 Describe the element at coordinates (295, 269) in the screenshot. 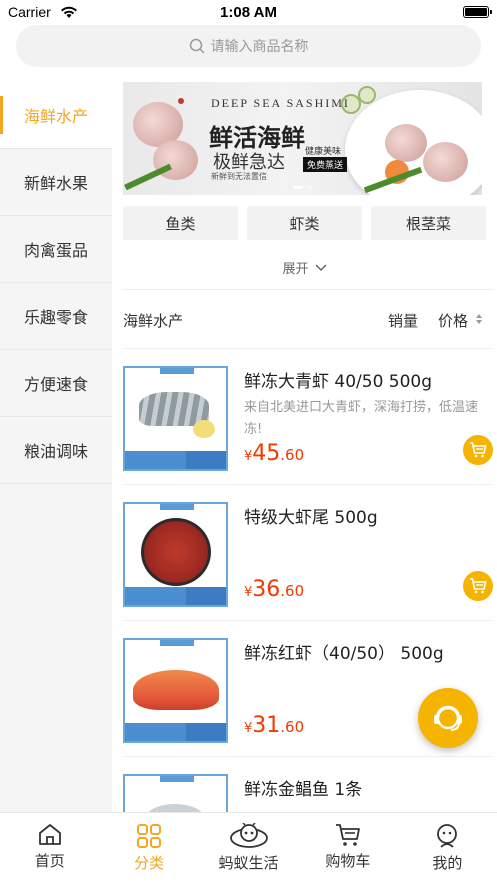

I see `expand-label: 展开` at that location.